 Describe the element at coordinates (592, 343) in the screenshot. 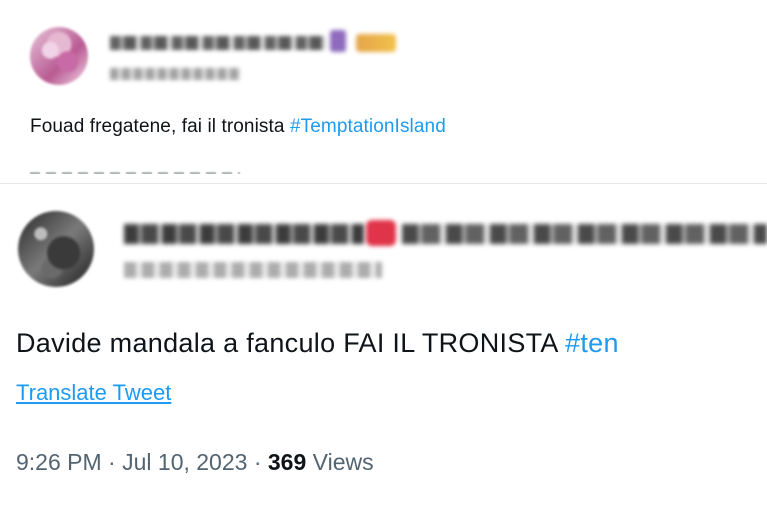

I see `hashtag-link: #ten` at that location.